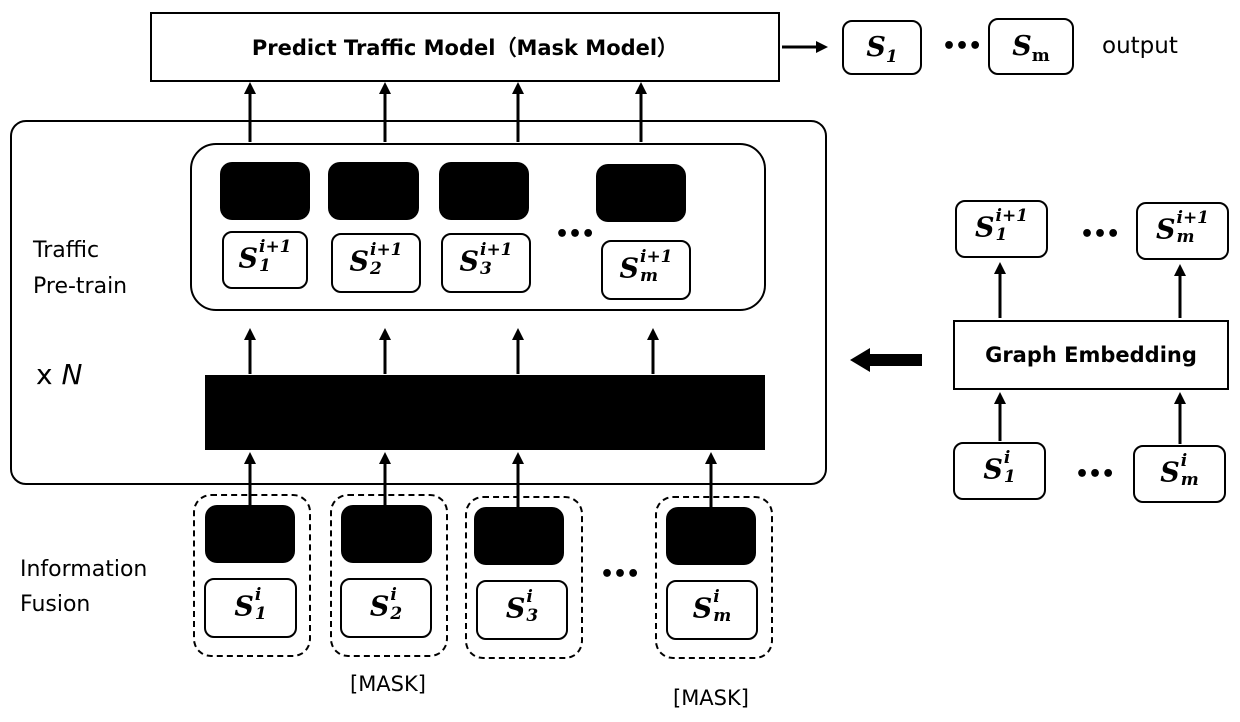  What do you see at coordinates (711, 486) in the screenshot?
I see `arrow-fusion-up-m` at bounding box center [711, 486].